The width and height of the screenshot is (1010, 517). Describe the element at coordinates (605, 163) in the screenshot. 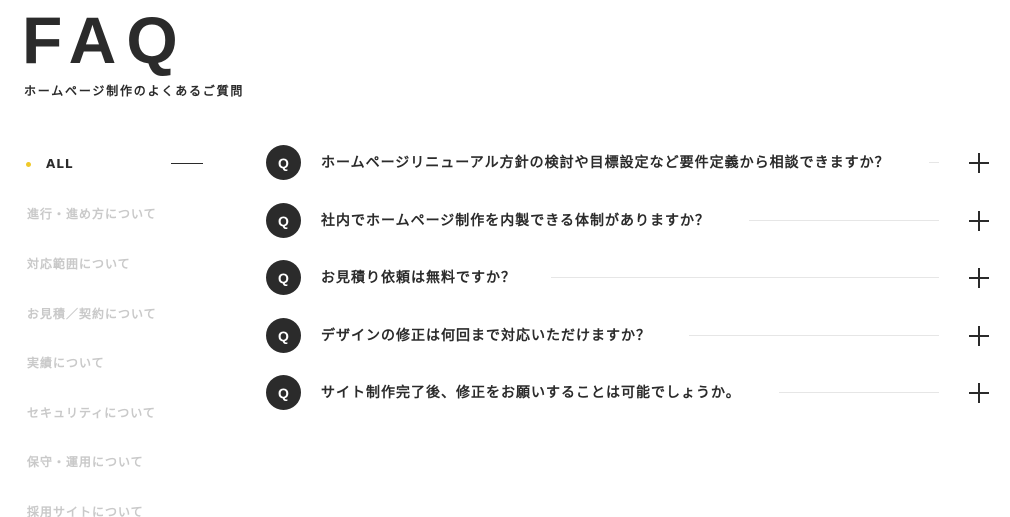

I see `question-text: ホームページリニューアル方針の検討や目標設定など要件定義から相談できますか？` at that location.